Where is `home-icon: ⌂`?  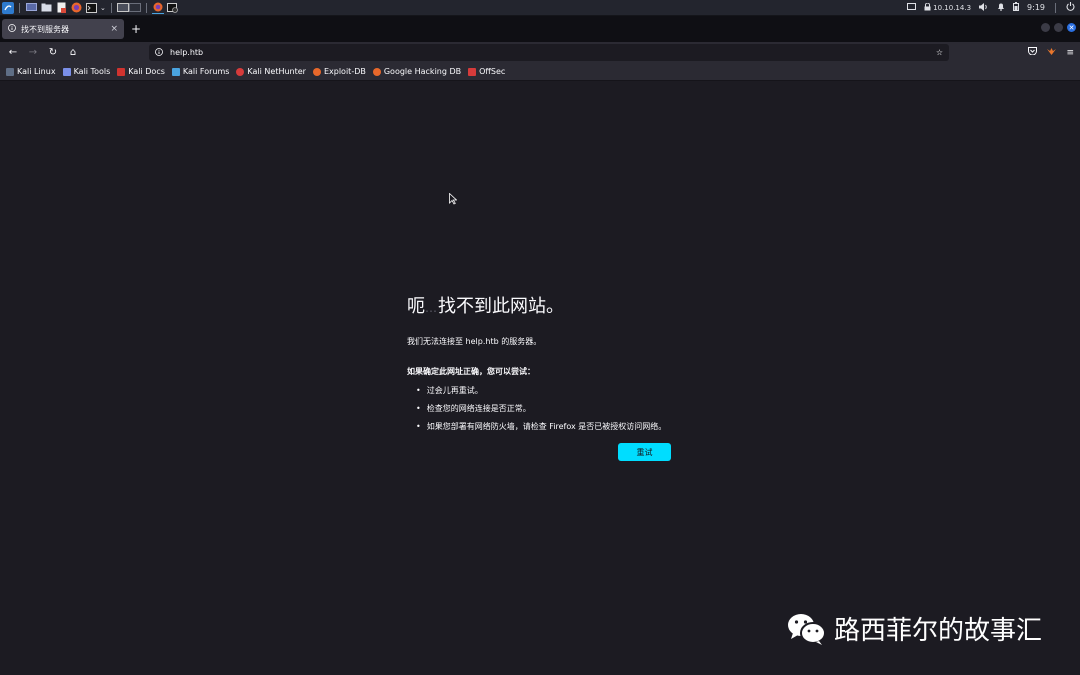
home-icon: ⌂ is located at coordinates (73, 52).